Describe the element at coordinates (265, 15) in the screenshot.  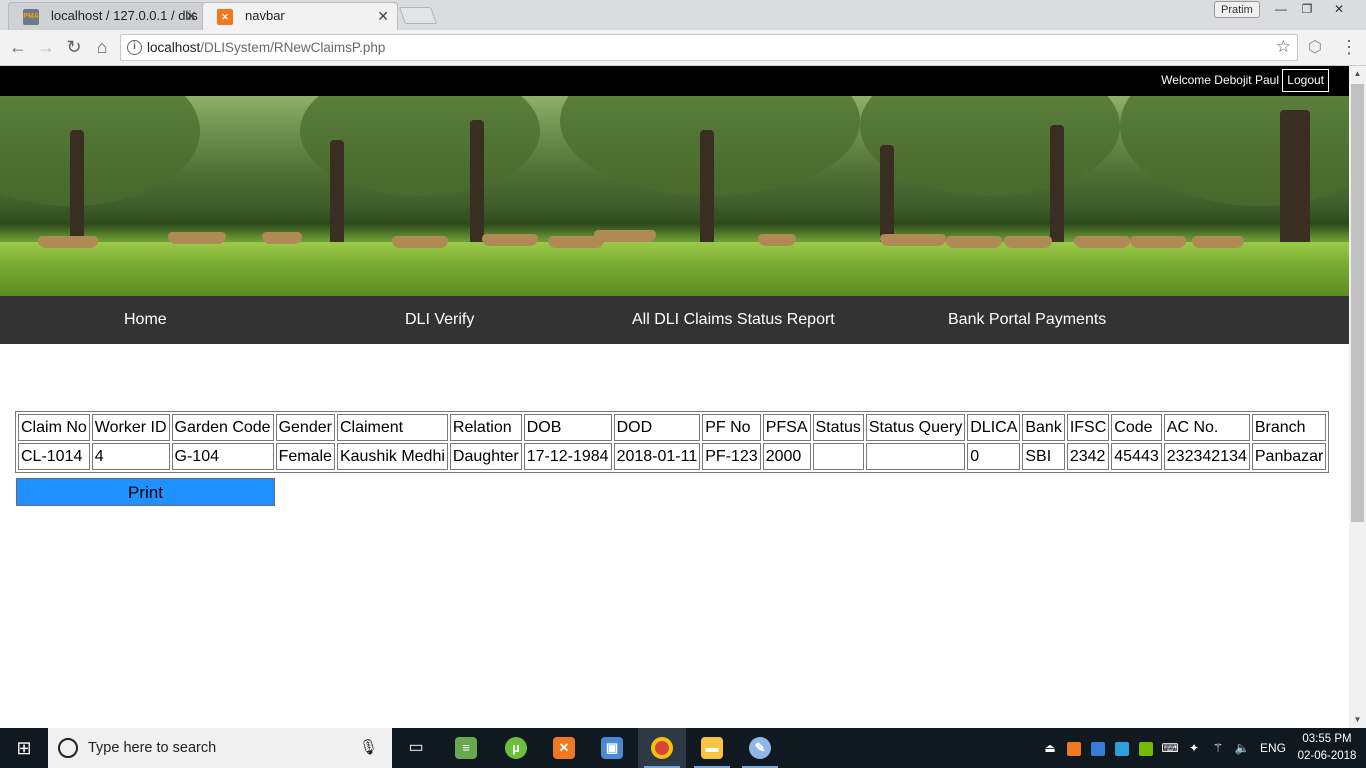
I see `tab-title: navbar` at that location.